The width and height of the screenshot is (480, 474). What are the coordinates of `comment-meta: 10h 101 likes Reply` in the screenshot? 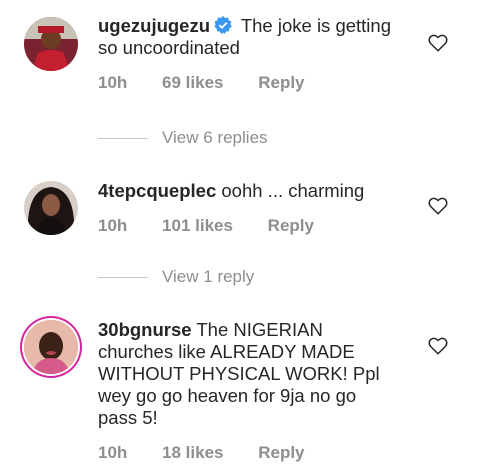 It's located at (248, 226).